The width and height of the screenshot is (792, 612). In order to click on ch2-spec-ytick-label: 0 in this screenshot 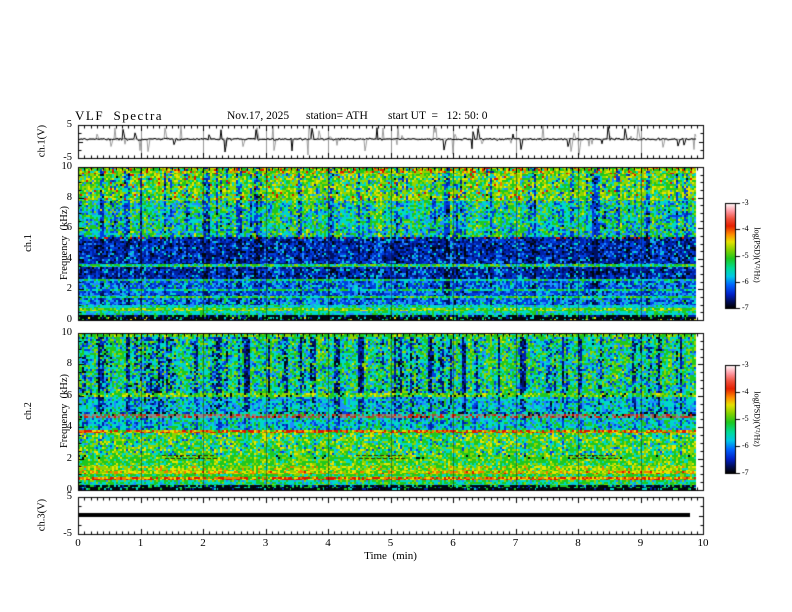, I will do `click(69, 489)`.